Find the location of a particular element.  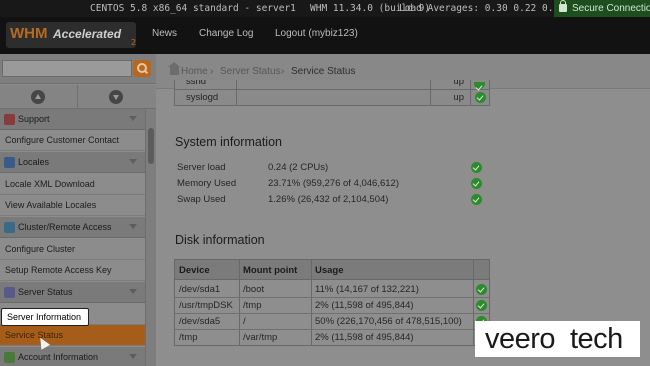

nav-logout: Logout (mybiz123) is located at coordinates (316, 33).